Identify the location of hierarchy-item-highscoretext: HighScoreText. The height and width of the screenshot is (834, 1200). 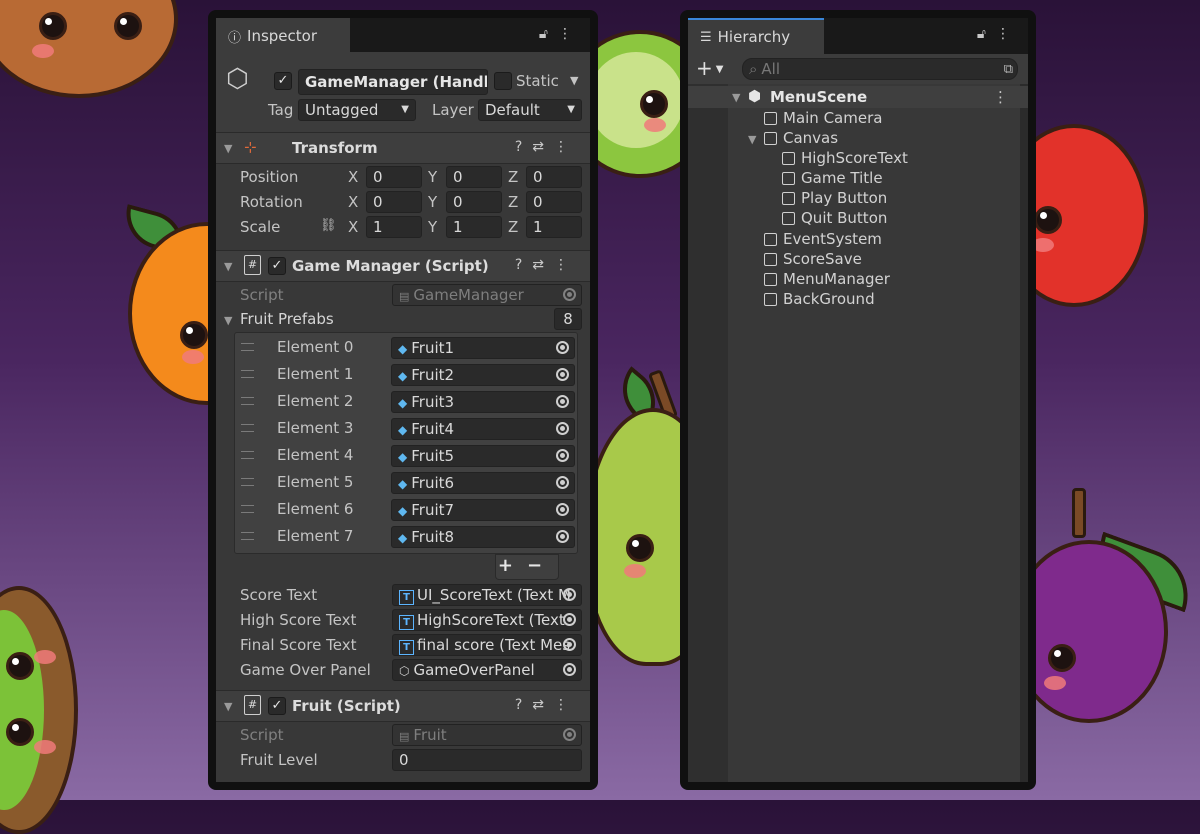
(858, 159).